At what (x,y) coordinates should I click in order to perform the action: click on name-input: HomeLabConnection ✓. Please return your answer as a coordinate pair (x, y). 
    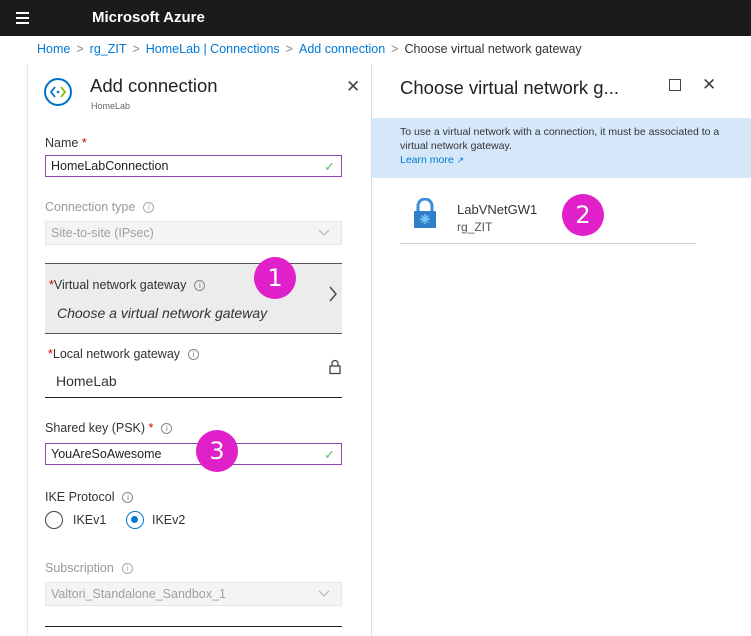
    Looking at the image, I should click on (193, 166).